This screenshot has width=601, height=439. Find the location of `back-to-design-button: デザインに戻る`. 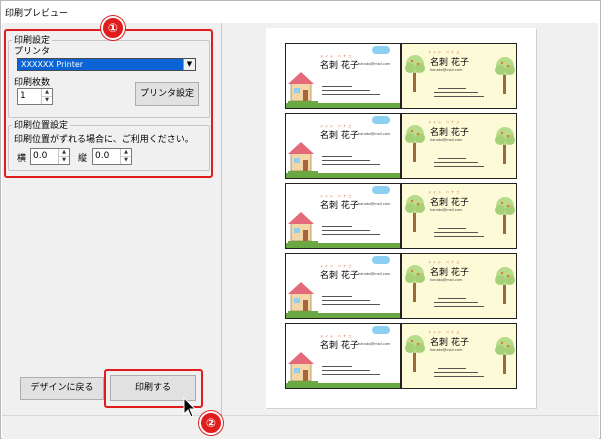

back-to-design-button: デザインに戻る is located at coordinates (62, 388).